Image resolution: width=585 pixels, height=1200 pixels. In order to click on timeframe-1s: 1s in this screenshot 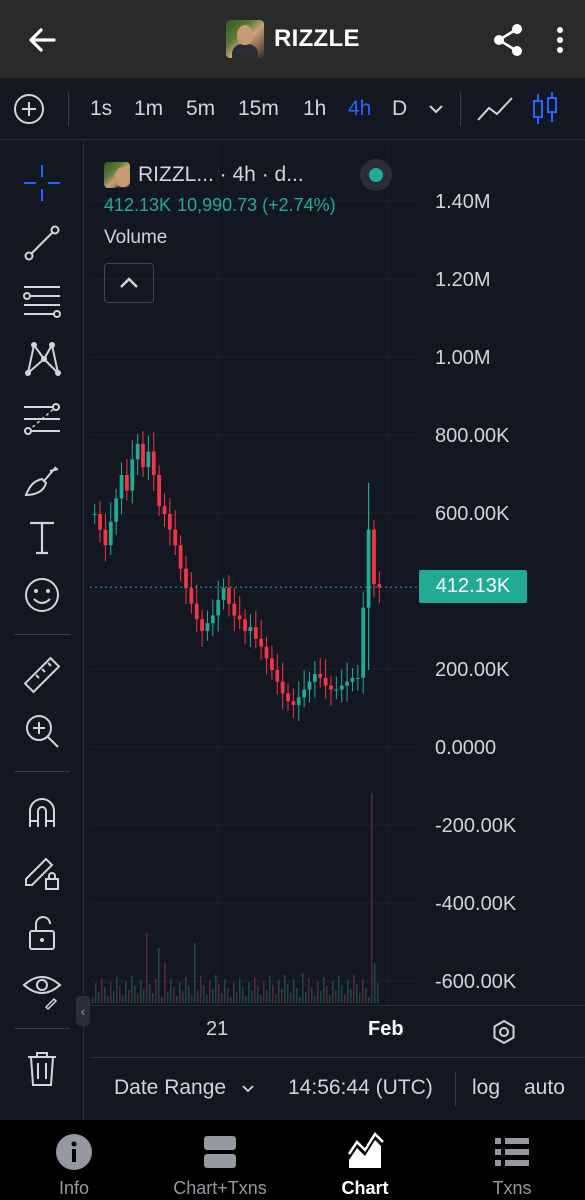, I will do `click(101, 109)`.